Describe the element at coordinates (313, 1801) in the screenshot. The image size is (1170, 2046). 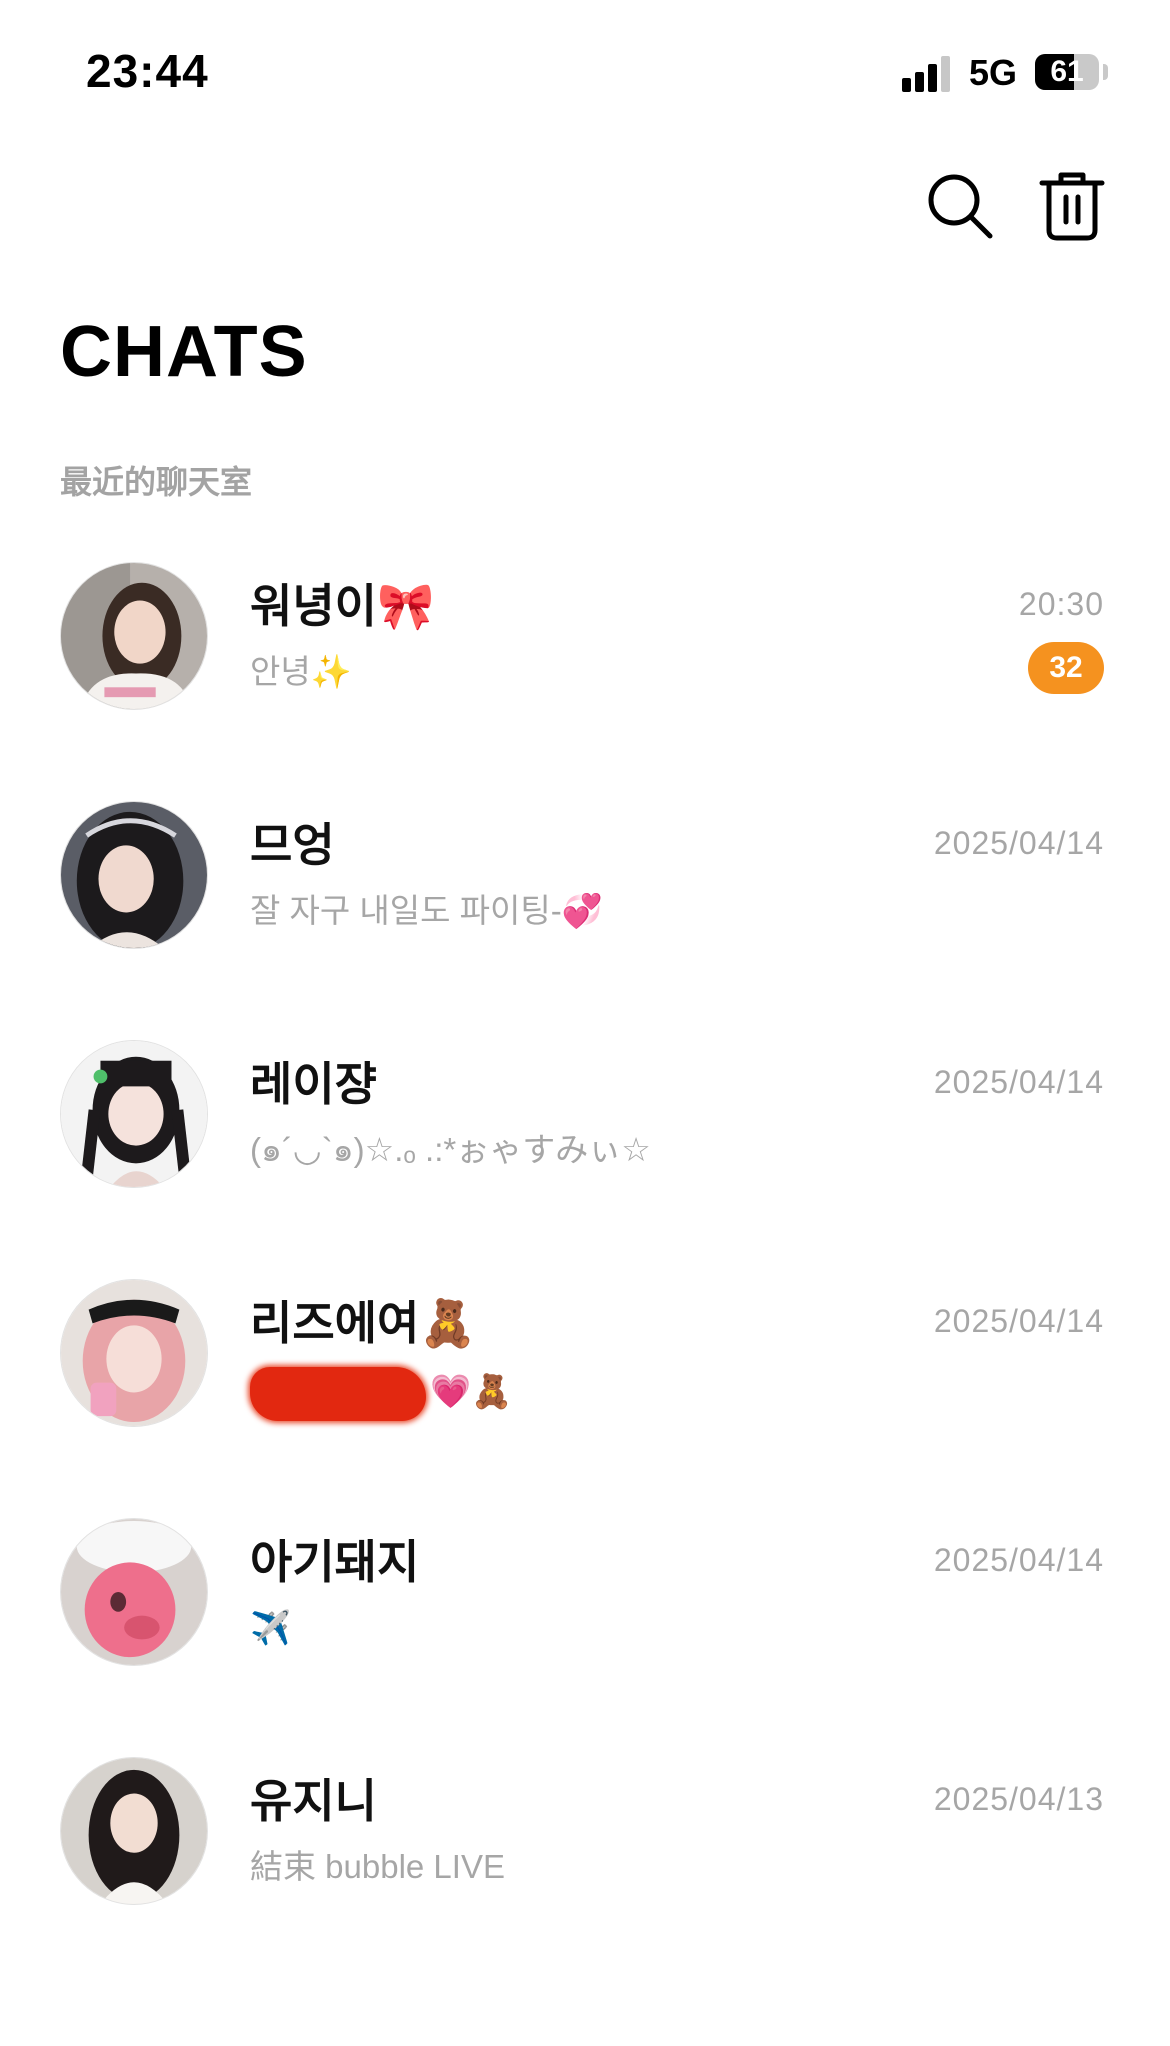
I see `chat-name: 유지니` at that location.